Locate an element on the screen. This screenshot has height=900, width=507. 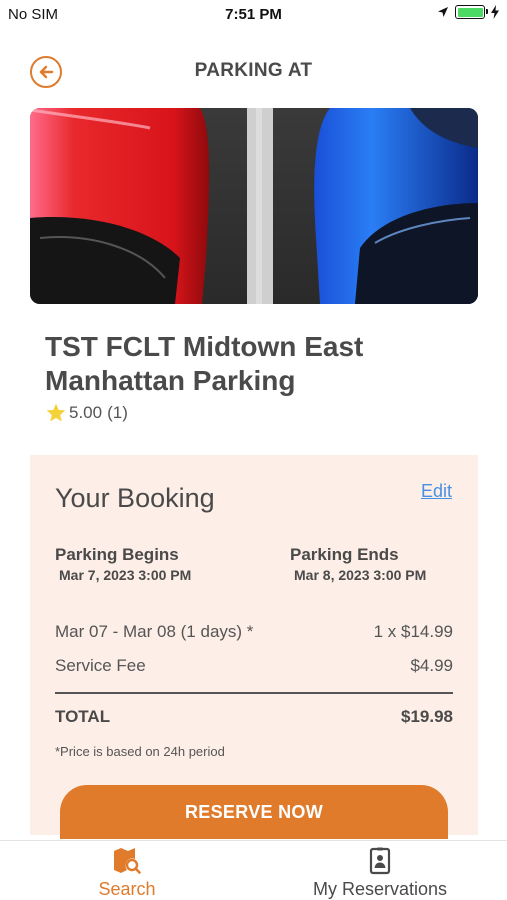
tab-my-reservations: My Reservations is located at coordinates (380, 873).